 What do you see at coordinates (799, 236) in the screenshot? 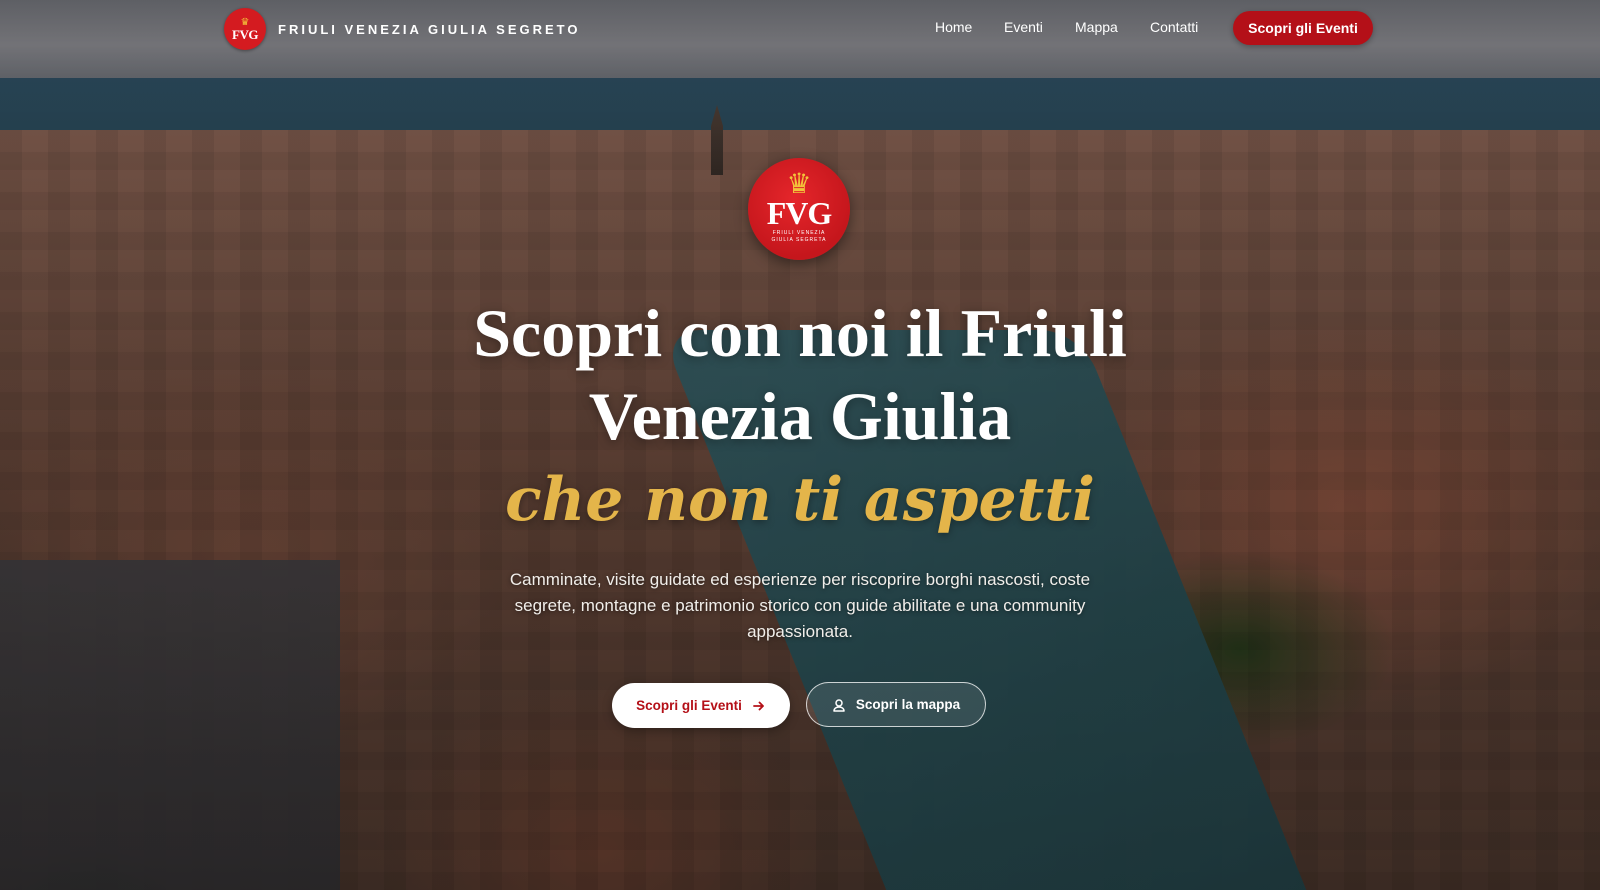
I see `emblem-tagline: FRIULI VENEZIA GIULIA SEGRETA` at bounding box center [799, 236].